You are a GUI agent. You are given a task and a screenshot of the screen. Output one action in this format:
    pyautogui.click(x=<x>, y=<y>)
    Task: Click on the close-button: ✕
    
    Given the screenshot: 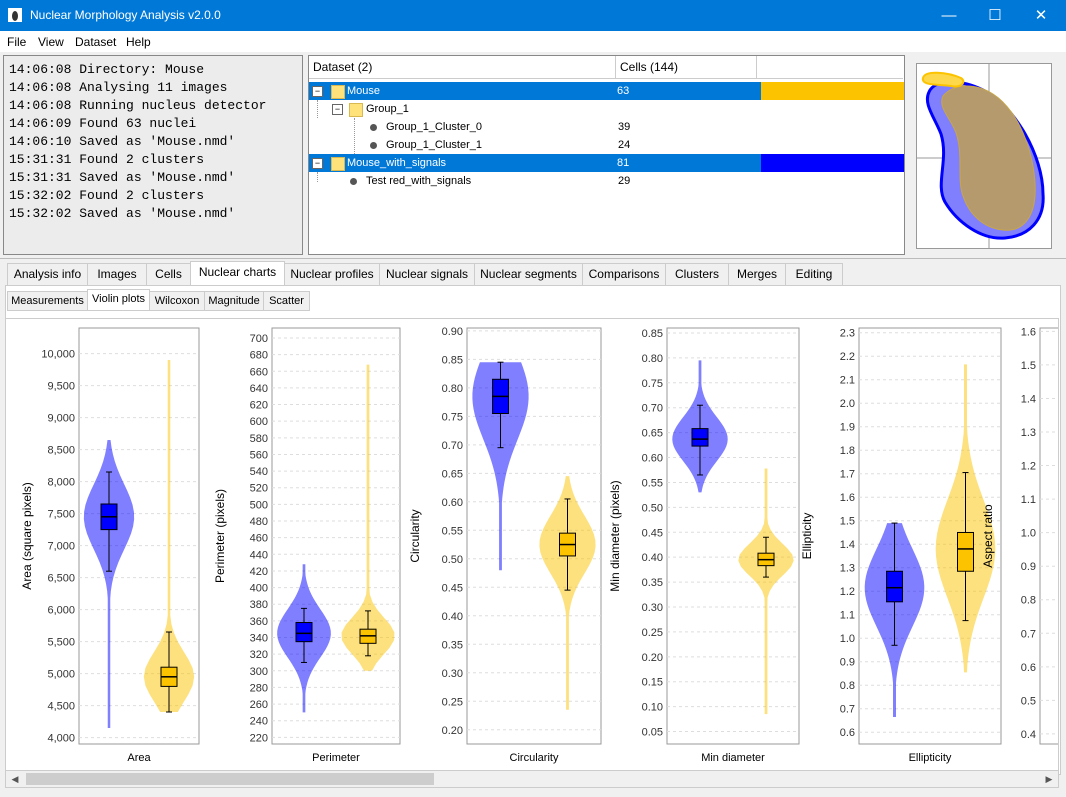 What is the action you would take?
    pyautogui.click(x=1041, y=15)
    